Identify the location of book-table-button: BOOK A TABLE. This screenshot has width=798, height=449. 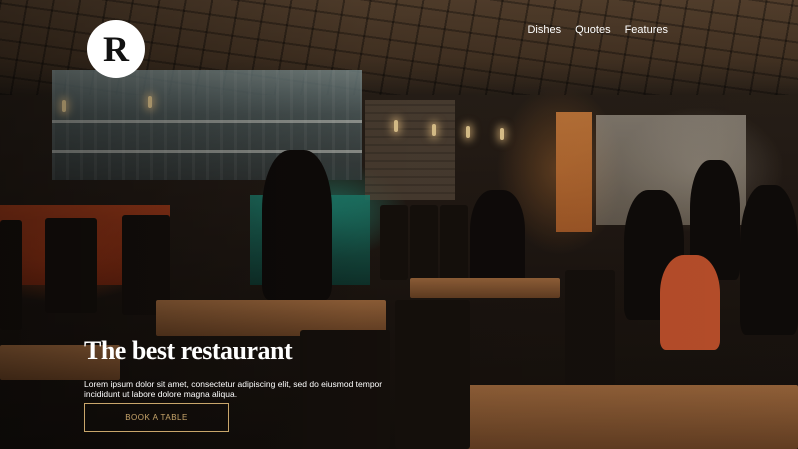
(156, 417).